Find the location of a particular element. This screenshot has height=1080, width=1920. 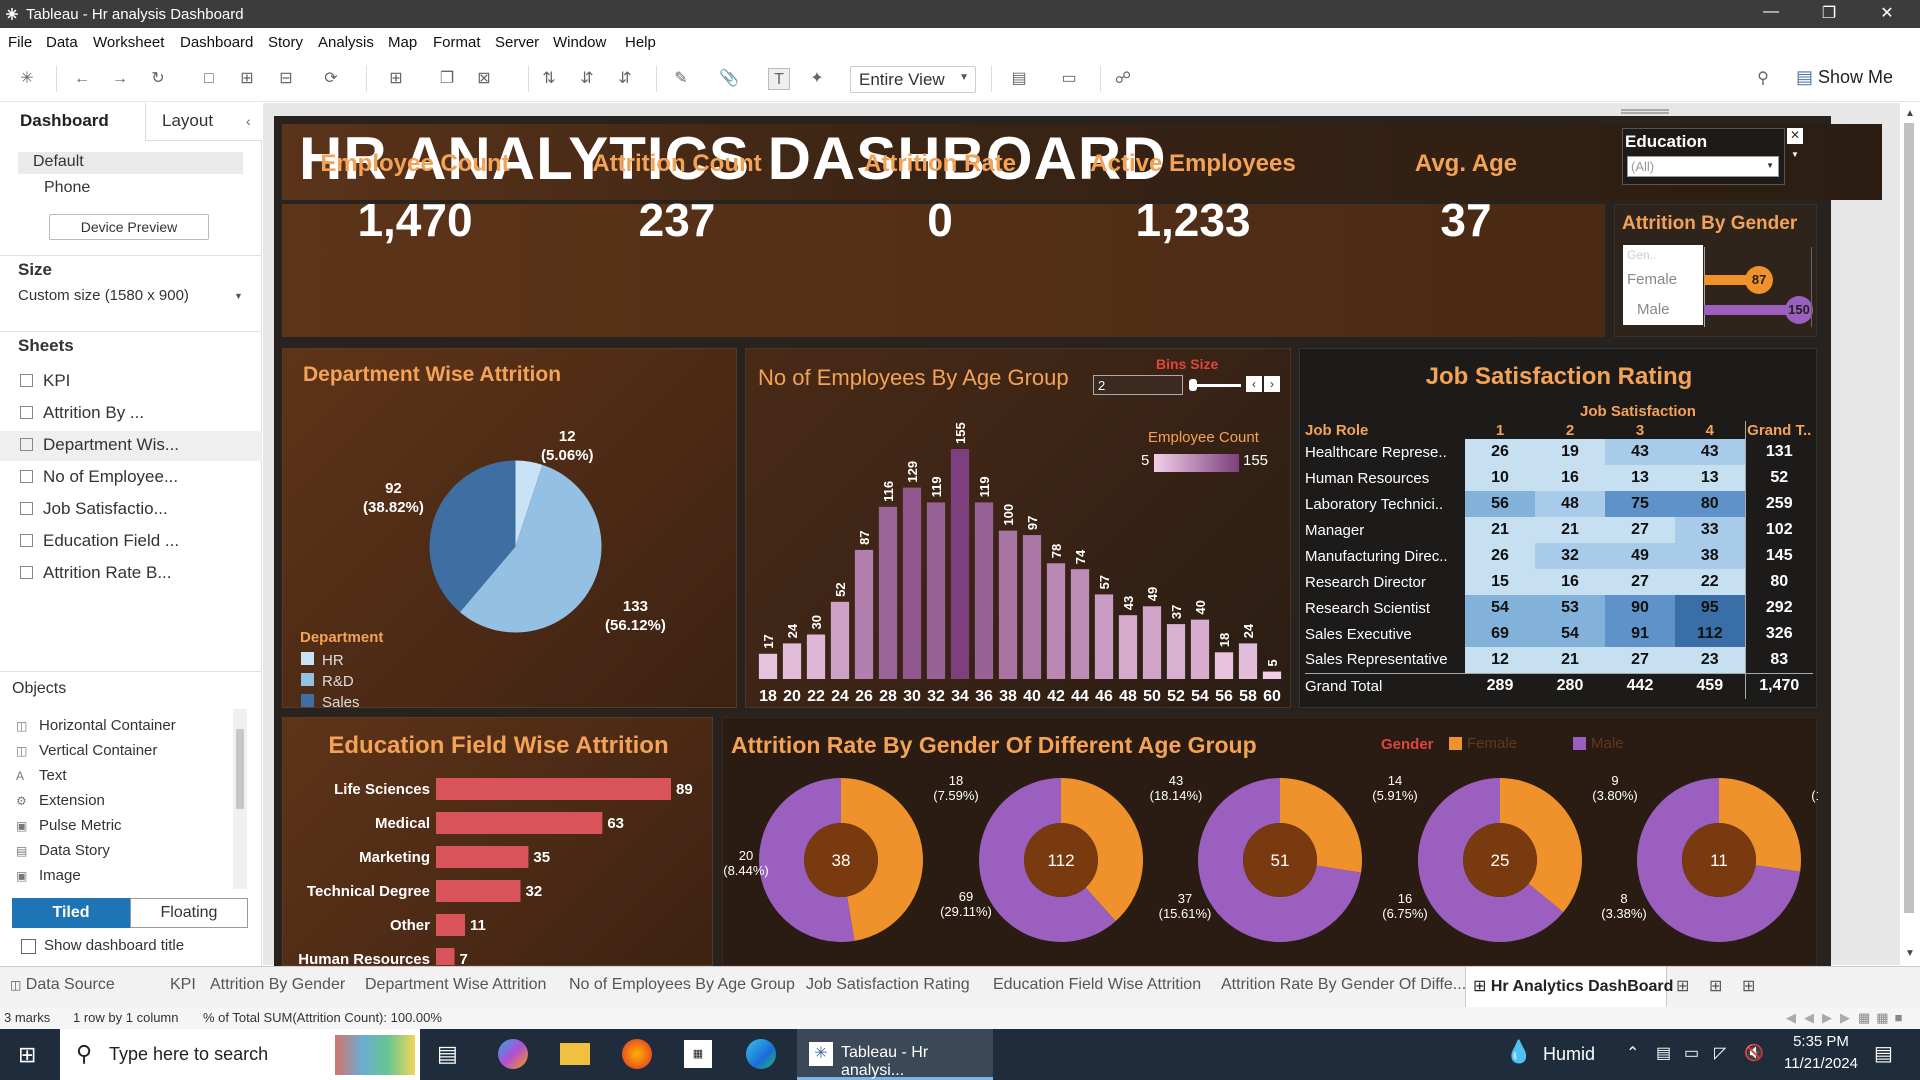

clear-sheet-icon: ⊠ is located at coordinates (484, 79).